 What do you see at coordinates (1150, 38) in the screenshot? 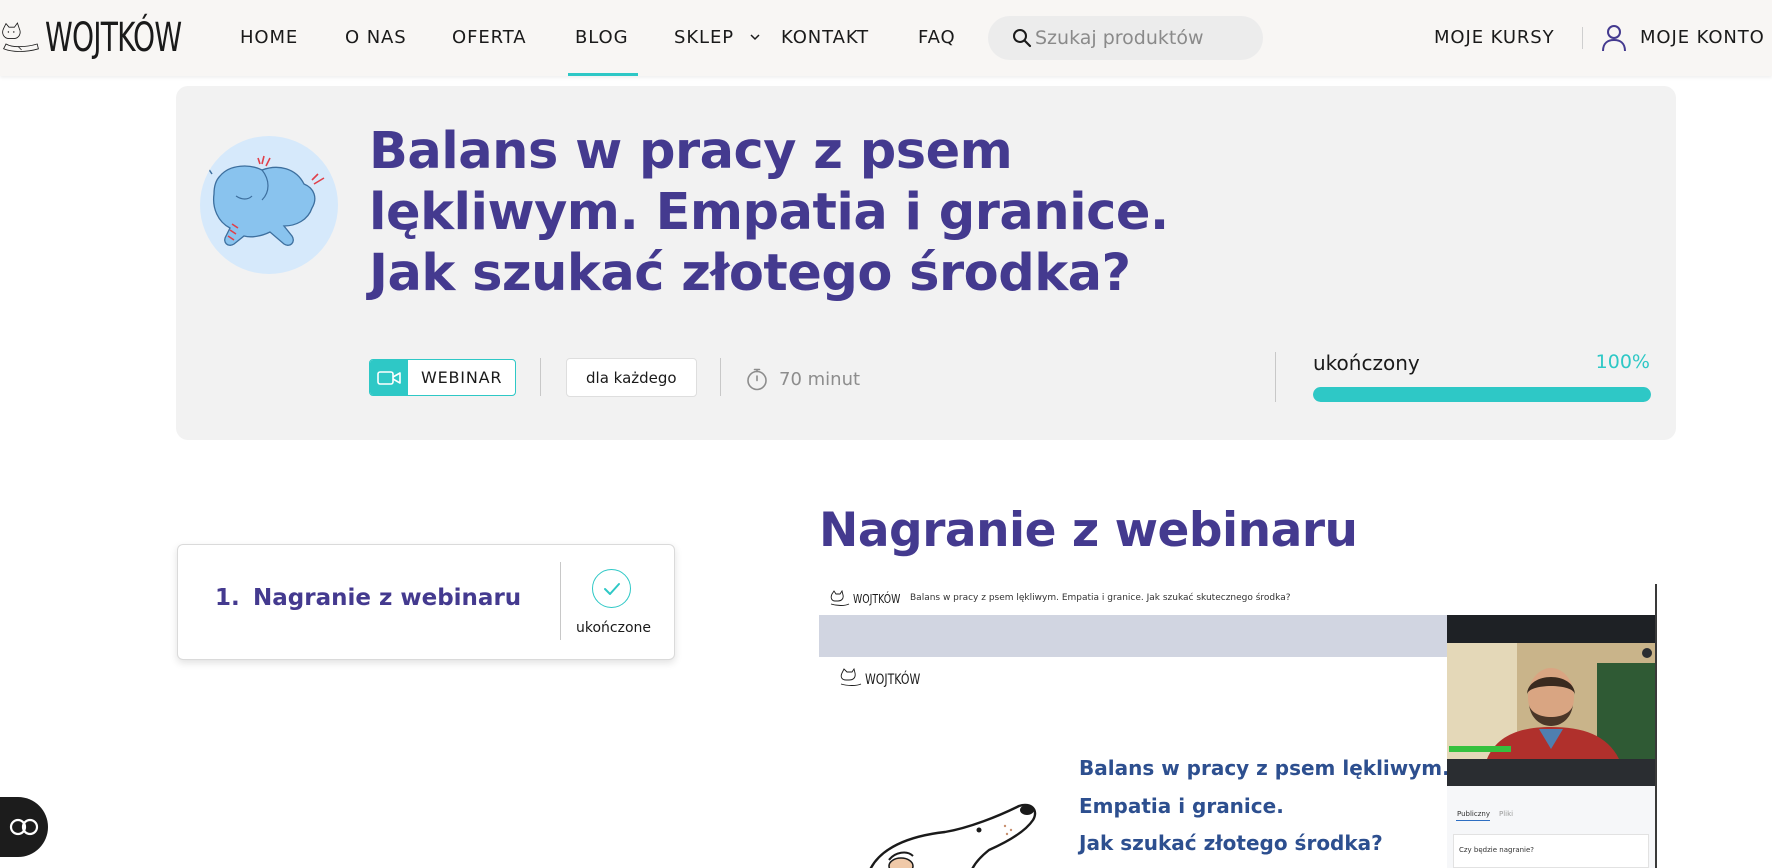
I see `search-input` at bounding box center [1150, 38].